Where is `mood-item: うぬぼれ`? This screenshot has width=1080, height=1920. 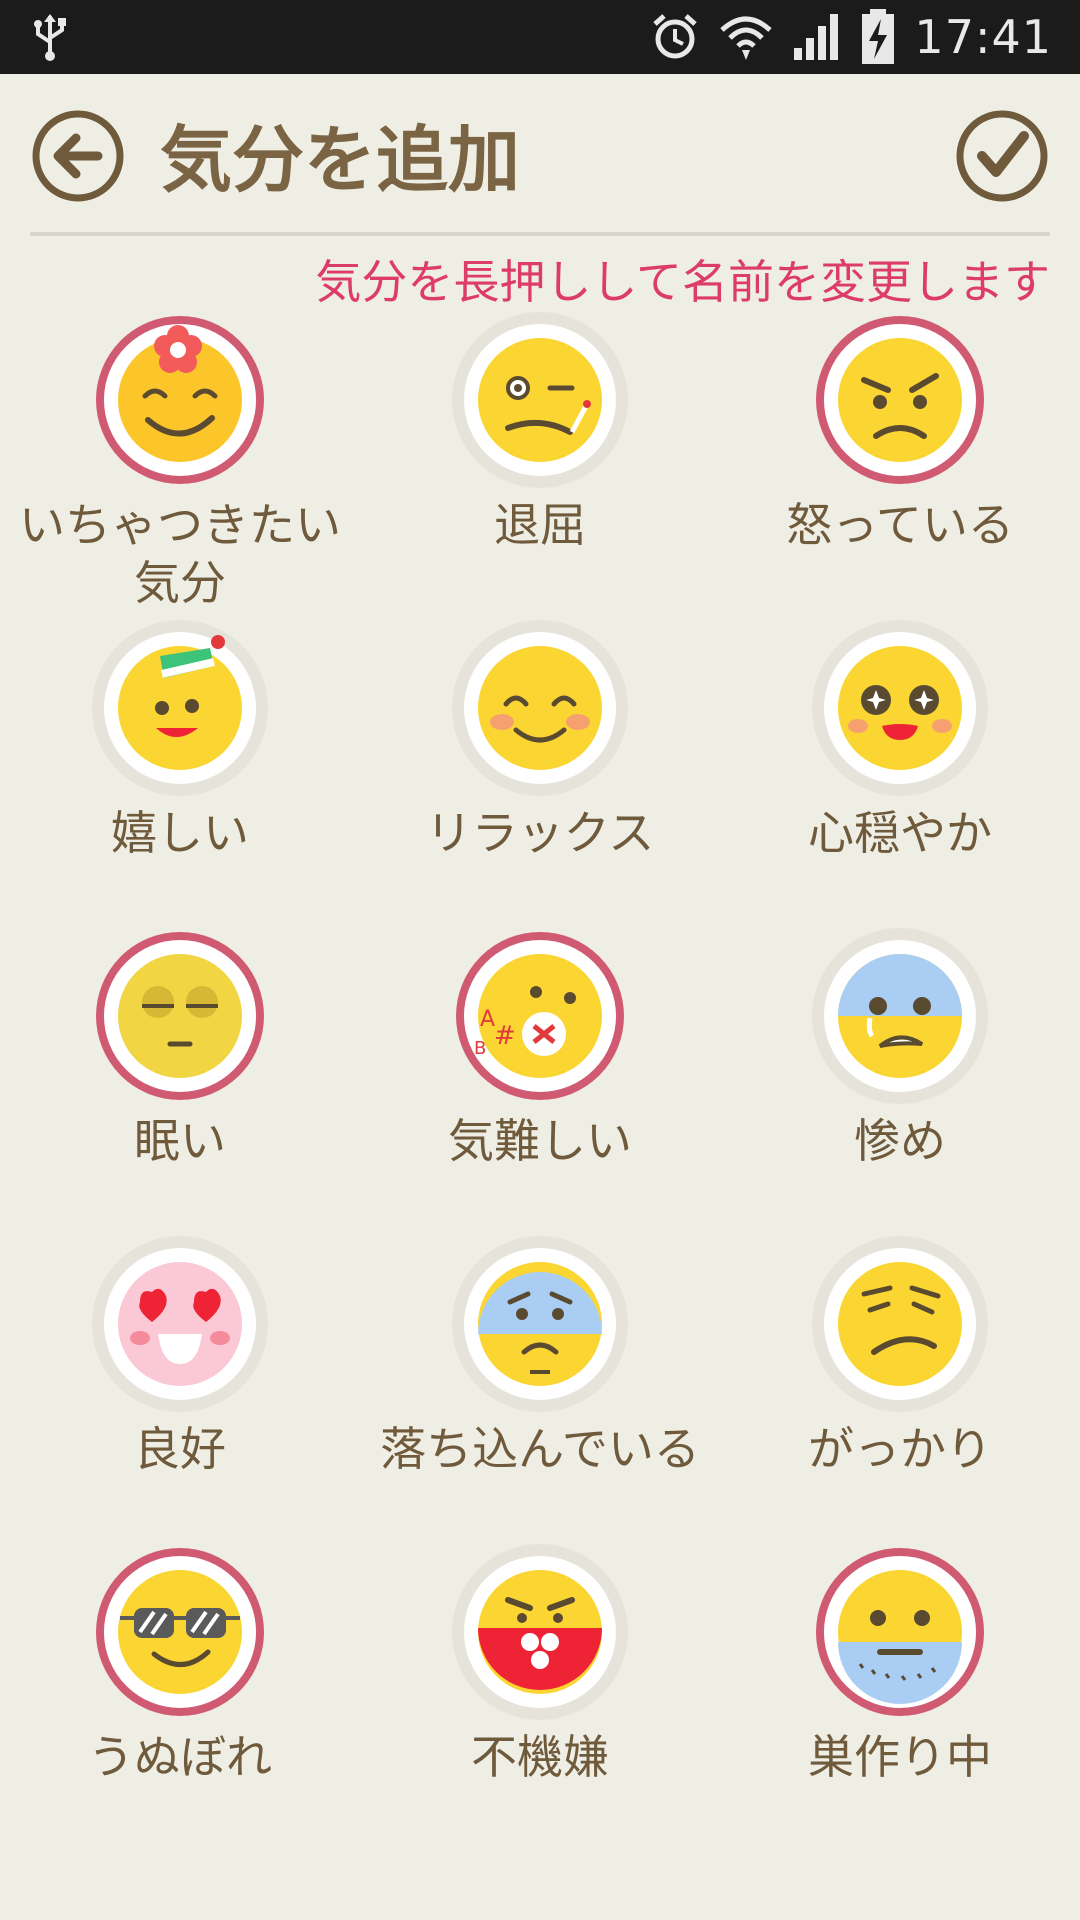 mood-item: うぬぼれ is located at coordinates (180, 1696).